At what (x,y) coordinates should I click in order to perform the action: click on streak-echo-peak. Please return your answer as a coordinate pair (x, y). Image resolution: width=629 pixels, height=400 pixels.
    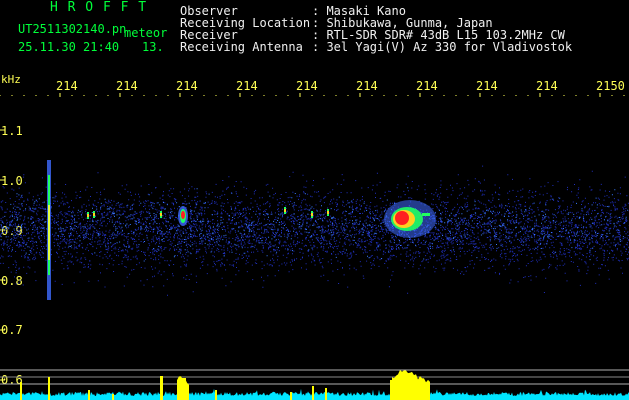
    Looking at the image, I should click on (49, 232).